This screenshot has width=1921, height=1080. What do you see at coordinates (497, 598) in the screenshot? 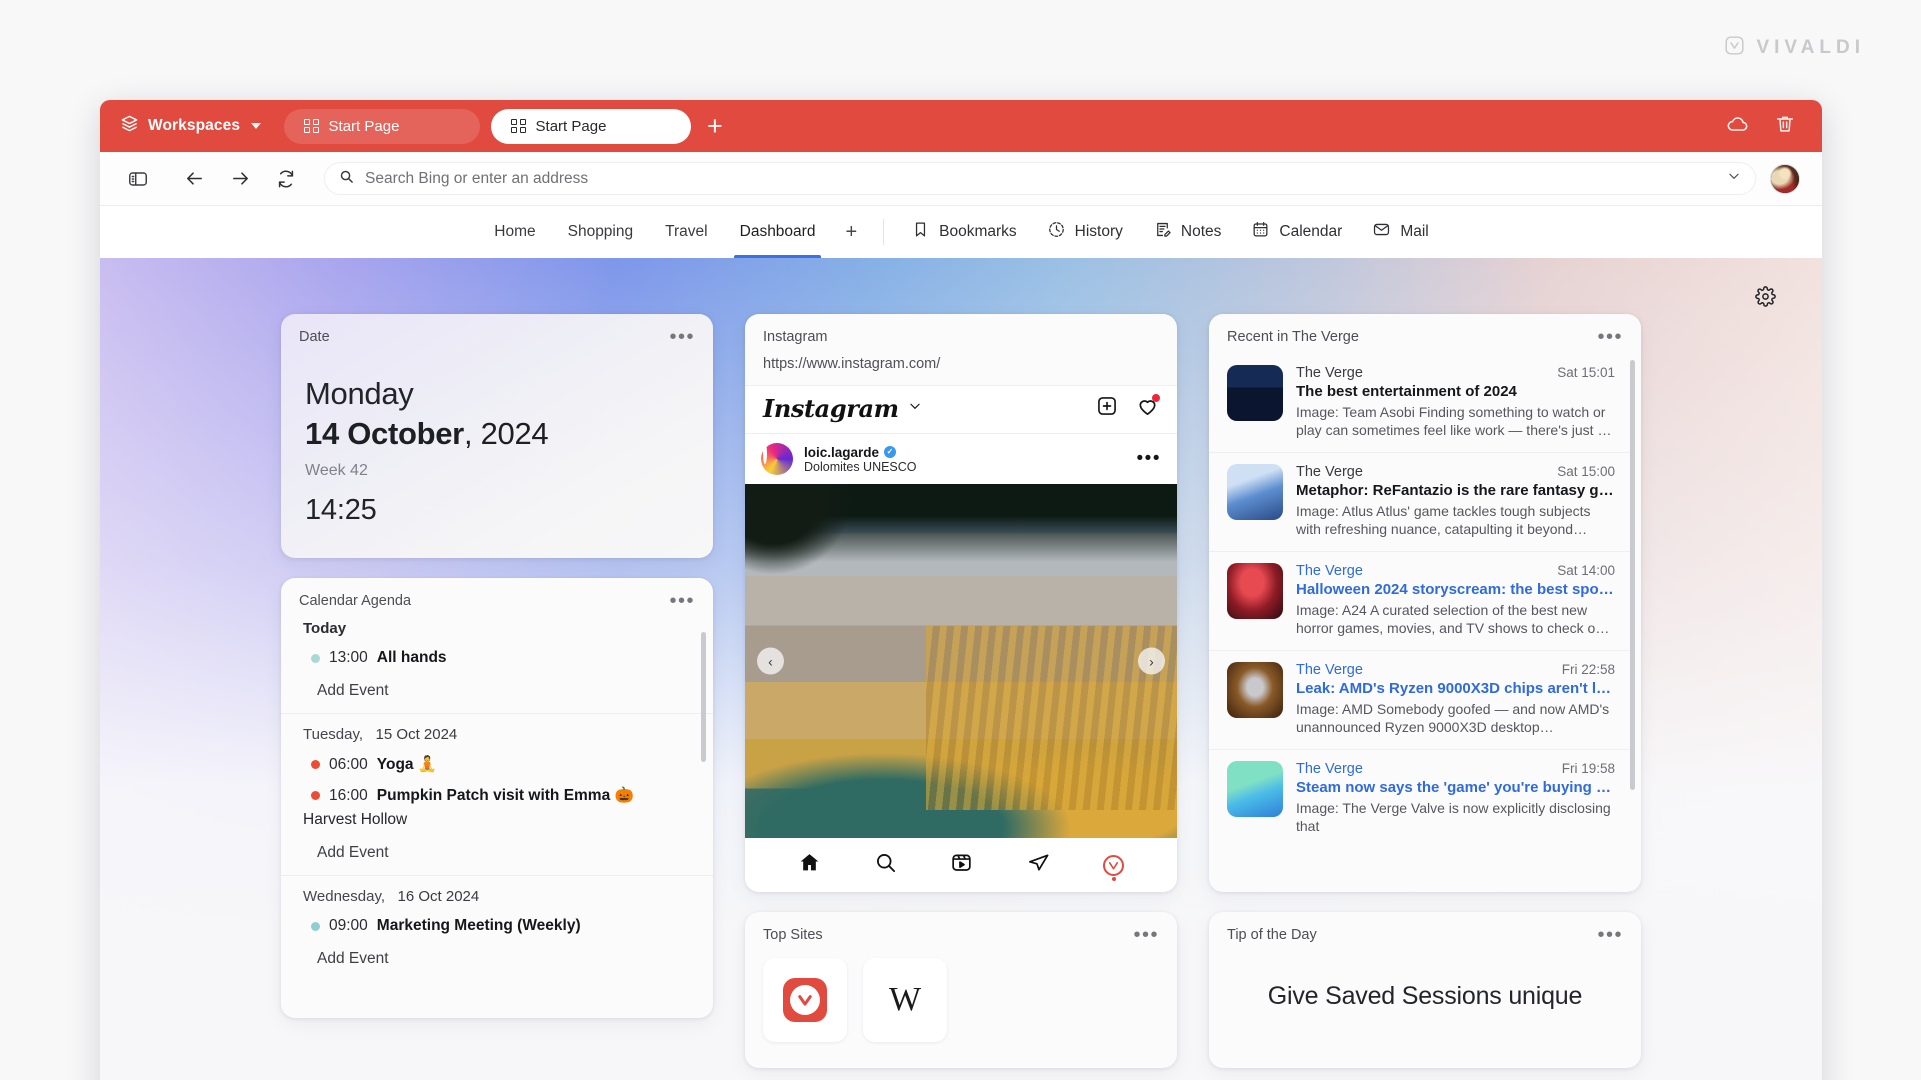
I see `widget-header: Calendar Agenda •••` at bounding box center [497, 598].